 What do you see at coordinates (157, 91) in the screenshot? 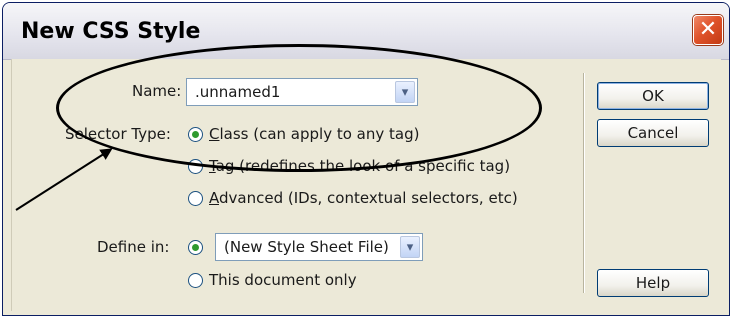
I see `name-label: Name:` at bounding box center [157, 91].